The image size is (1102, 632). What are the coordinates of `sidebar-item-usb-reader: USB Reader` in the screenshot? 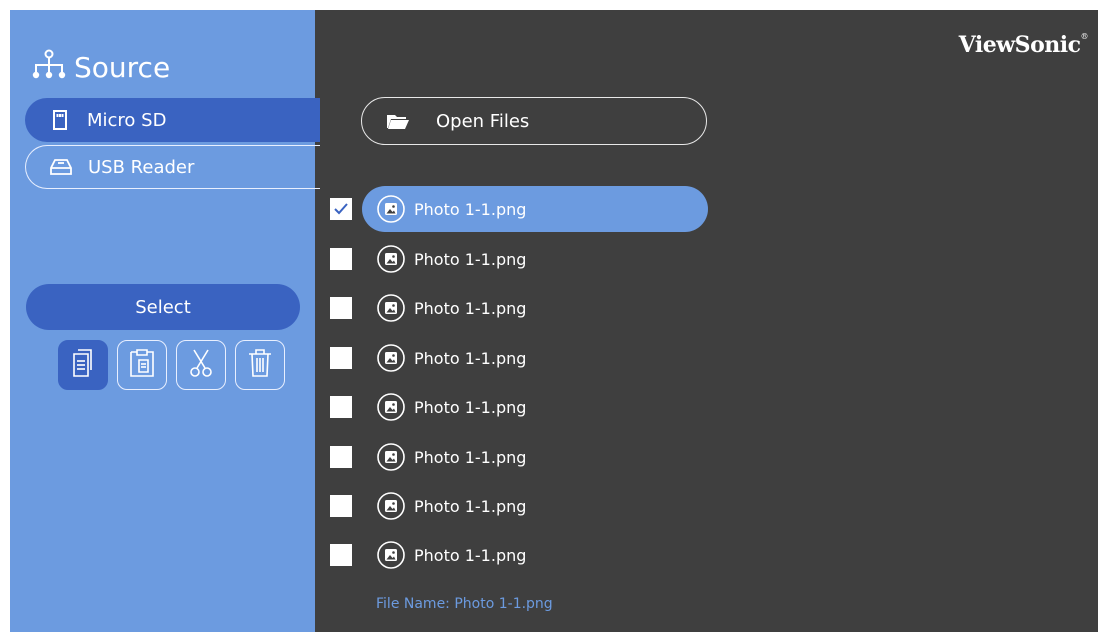 It's located at (172, 167).